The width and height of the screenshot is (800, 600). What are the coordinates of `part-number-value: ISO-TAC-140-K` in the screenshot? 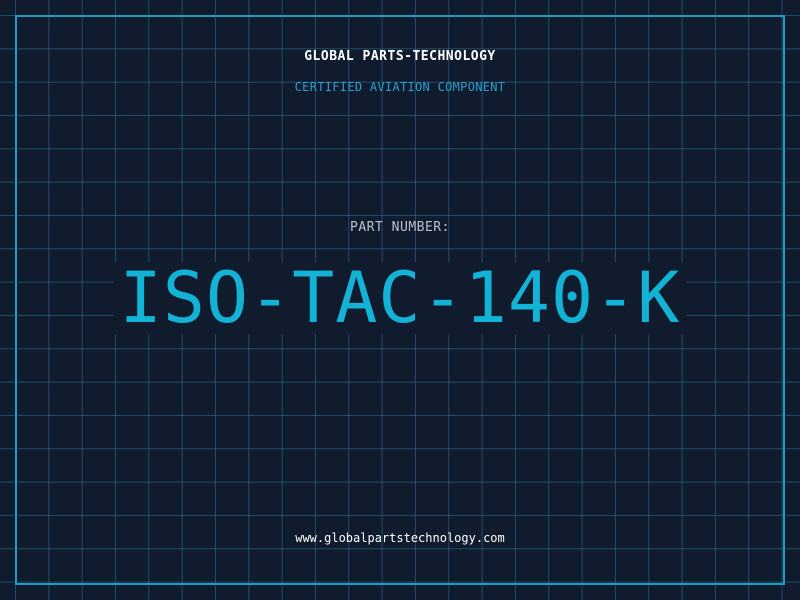 It's located at (400, 298).